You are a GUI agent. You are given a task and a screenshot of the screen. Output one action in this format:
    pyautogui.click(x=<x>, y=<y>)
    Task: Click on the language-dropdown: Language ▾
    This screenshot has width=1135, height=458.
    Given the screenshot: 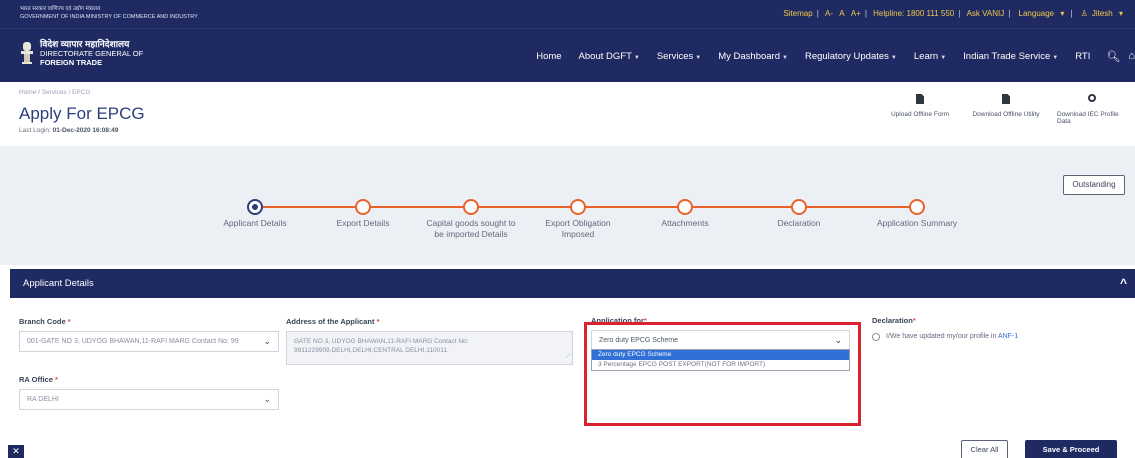 What is the action you would take?
    pyautogui.click(x=1042, y=13)
    